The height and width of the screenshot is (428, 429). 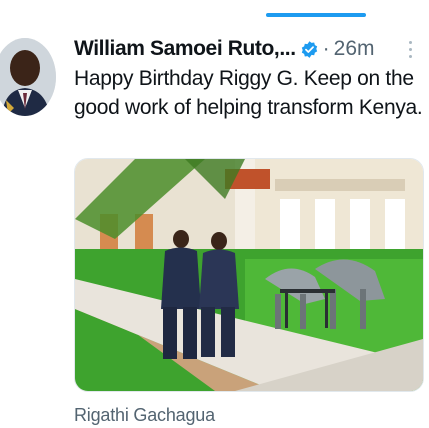 What do you see at coordinates (316, 15) in the screenshot?
I see `active-tab-indicator` at bounding box center [316, 15].